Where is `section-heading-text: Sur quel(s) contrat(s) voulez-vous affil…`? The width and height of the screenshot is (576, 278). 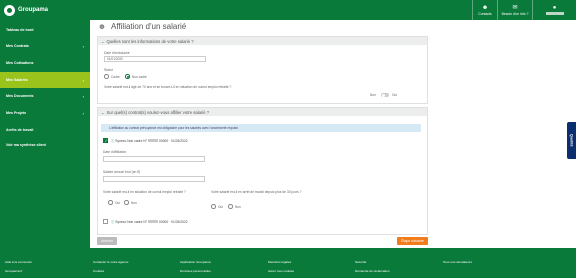 section-heading-text: Sur quel(s) contrat(s) voulez-vous affil… is located at coordinates (158, 112).